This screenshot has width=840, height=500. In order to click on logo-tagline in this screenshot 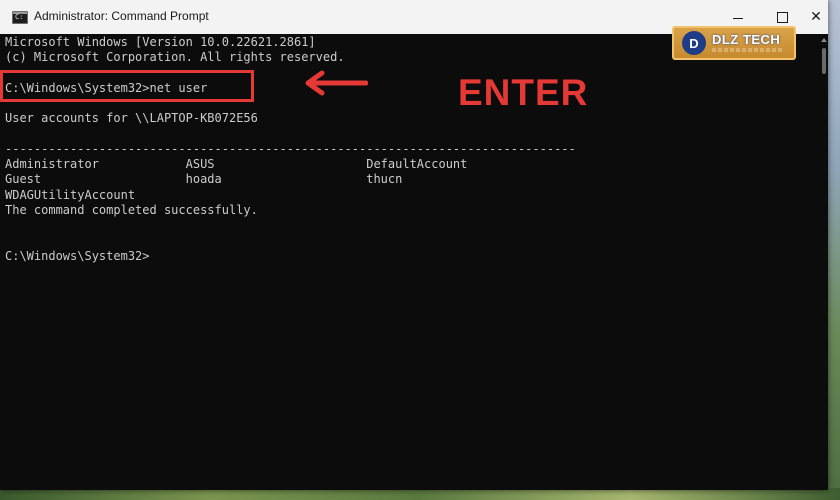, I will do `click(747, 50)`.